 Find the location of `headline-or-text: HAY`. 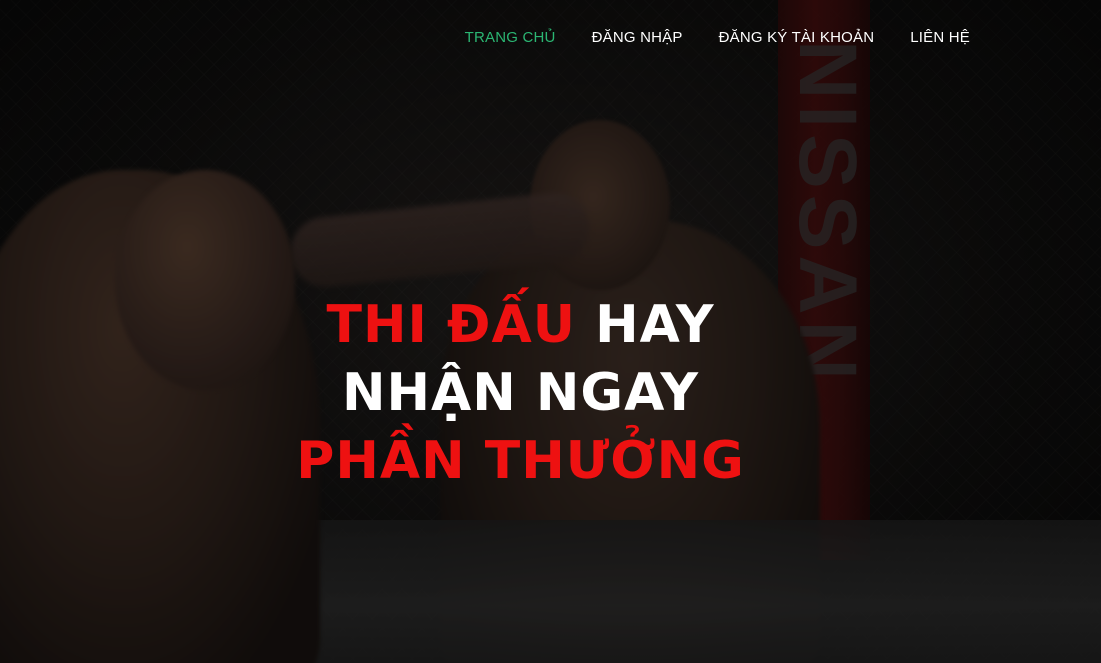

headline-or-text: HAY is located at coordinates (655, 324).